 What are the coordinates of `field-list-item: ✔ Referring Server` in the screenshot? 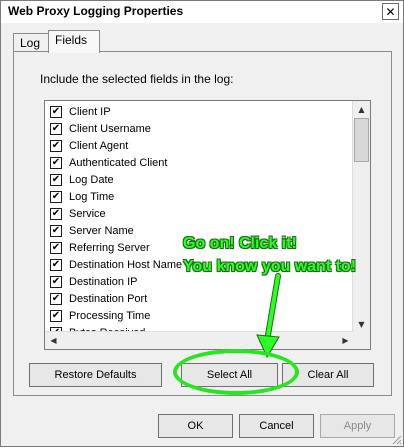 It's located at (116, 247).